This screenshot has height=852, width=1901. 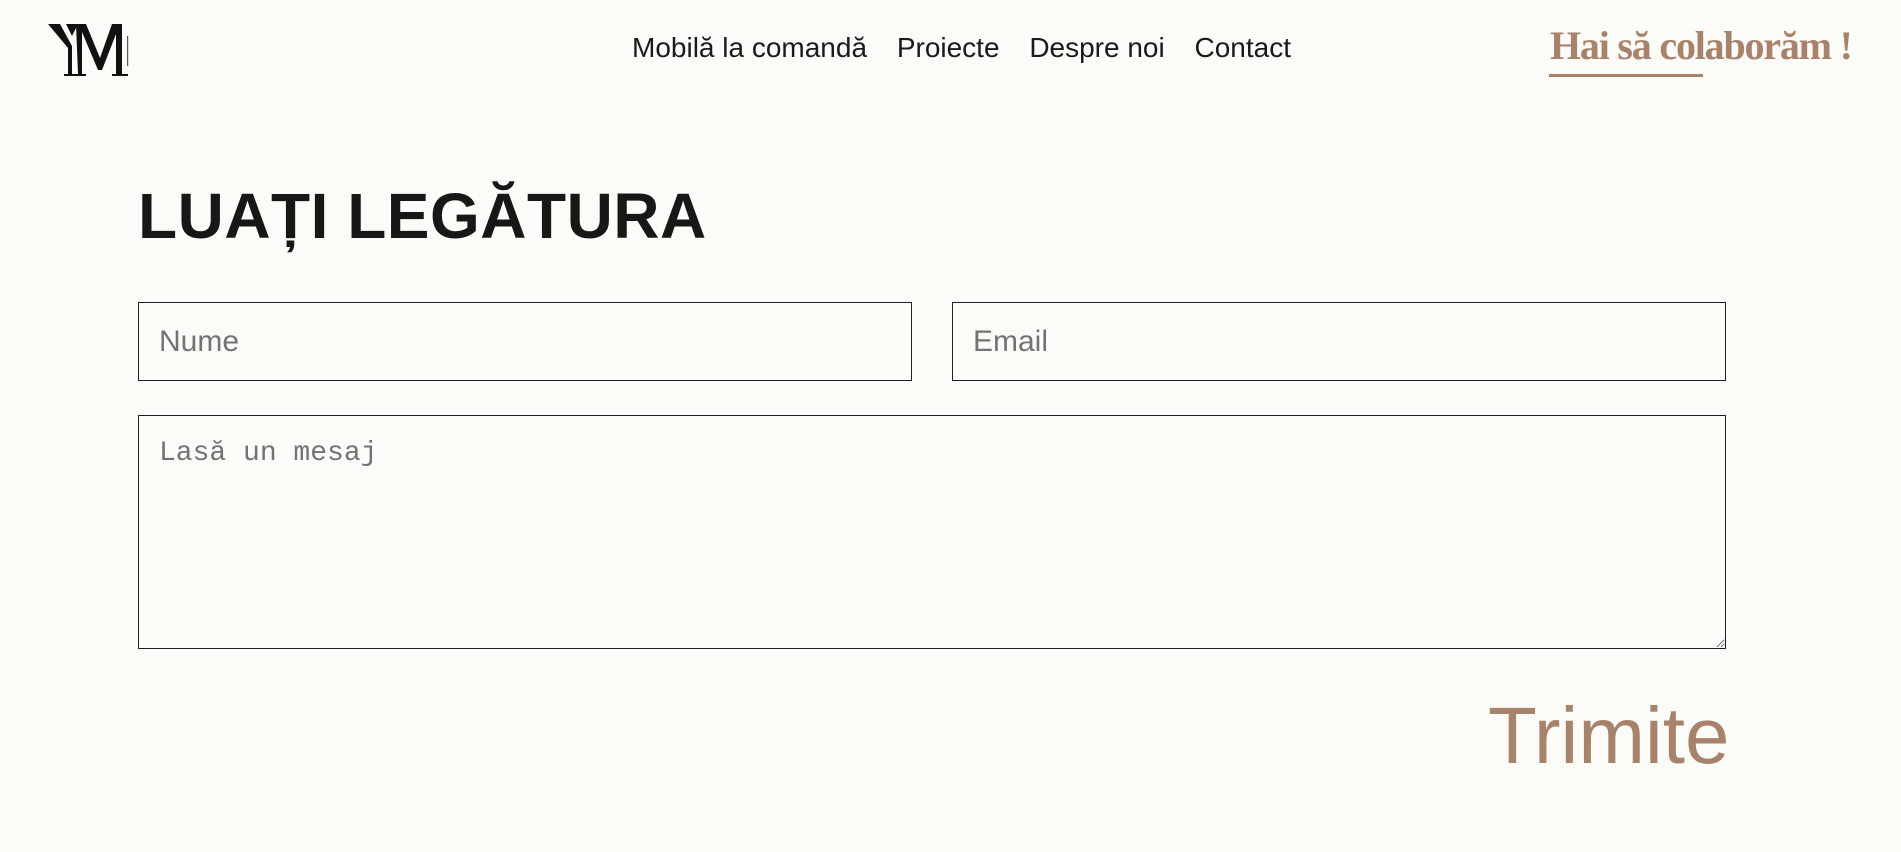 I want to click on email-input, so click(x=1339, y=341).